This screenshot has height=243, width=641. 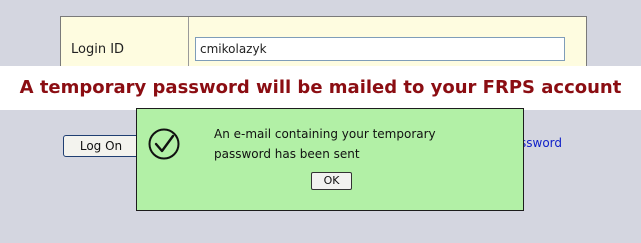 What do you see at coordinates (380, 49) in the screenshot?
I see `login-id-input: cmikolazyk` at bounding box center [380, 49].